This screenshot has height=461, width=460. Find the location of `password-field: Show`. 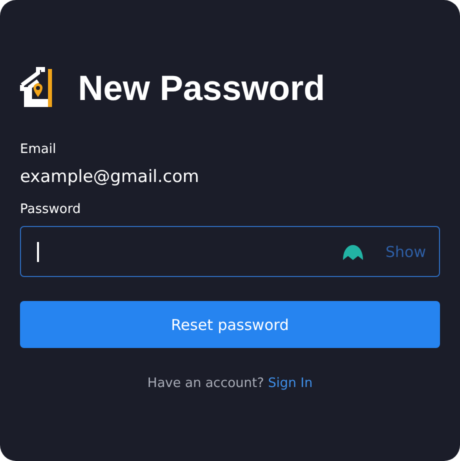

password-field: Show is located at coordinates (230, 251).